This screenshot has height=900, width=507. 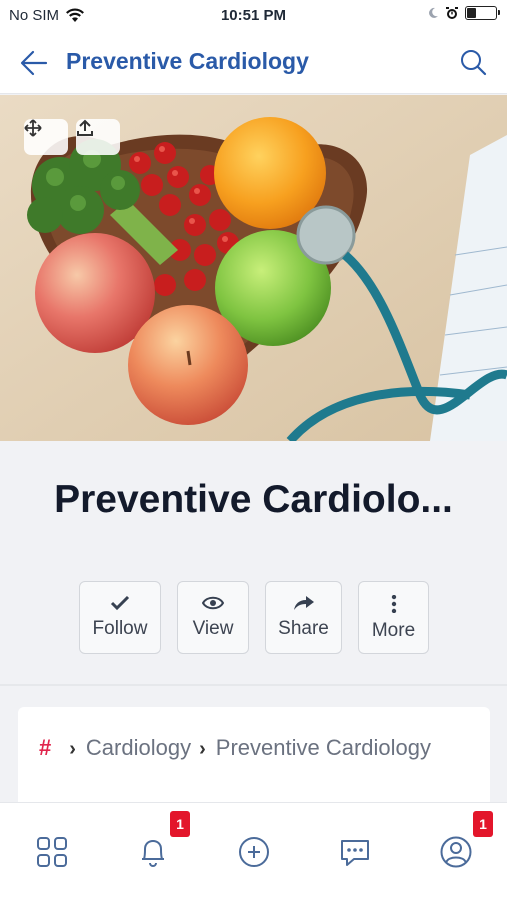 I want to click on app-header: Preventive Cardiology, so click(x=253, y=63).